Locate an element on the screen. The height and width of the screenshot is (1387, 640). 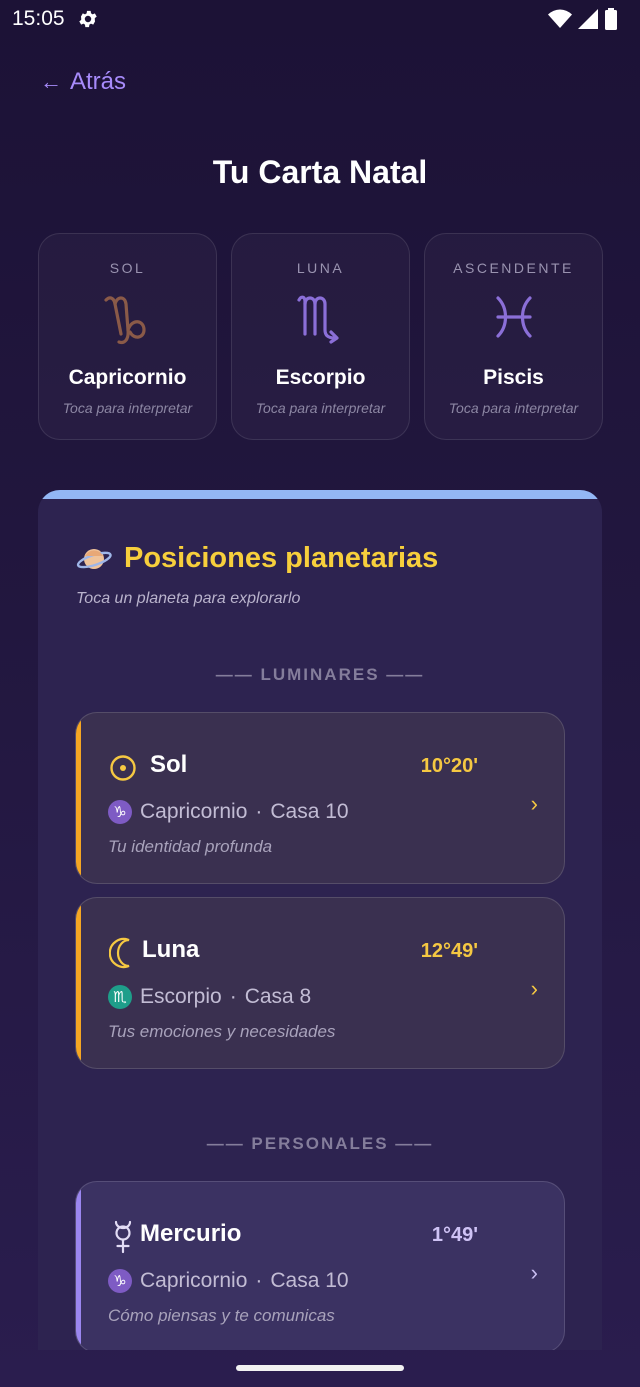
panel-header: Posiciones planetarias is located at coordinates (257, 558).